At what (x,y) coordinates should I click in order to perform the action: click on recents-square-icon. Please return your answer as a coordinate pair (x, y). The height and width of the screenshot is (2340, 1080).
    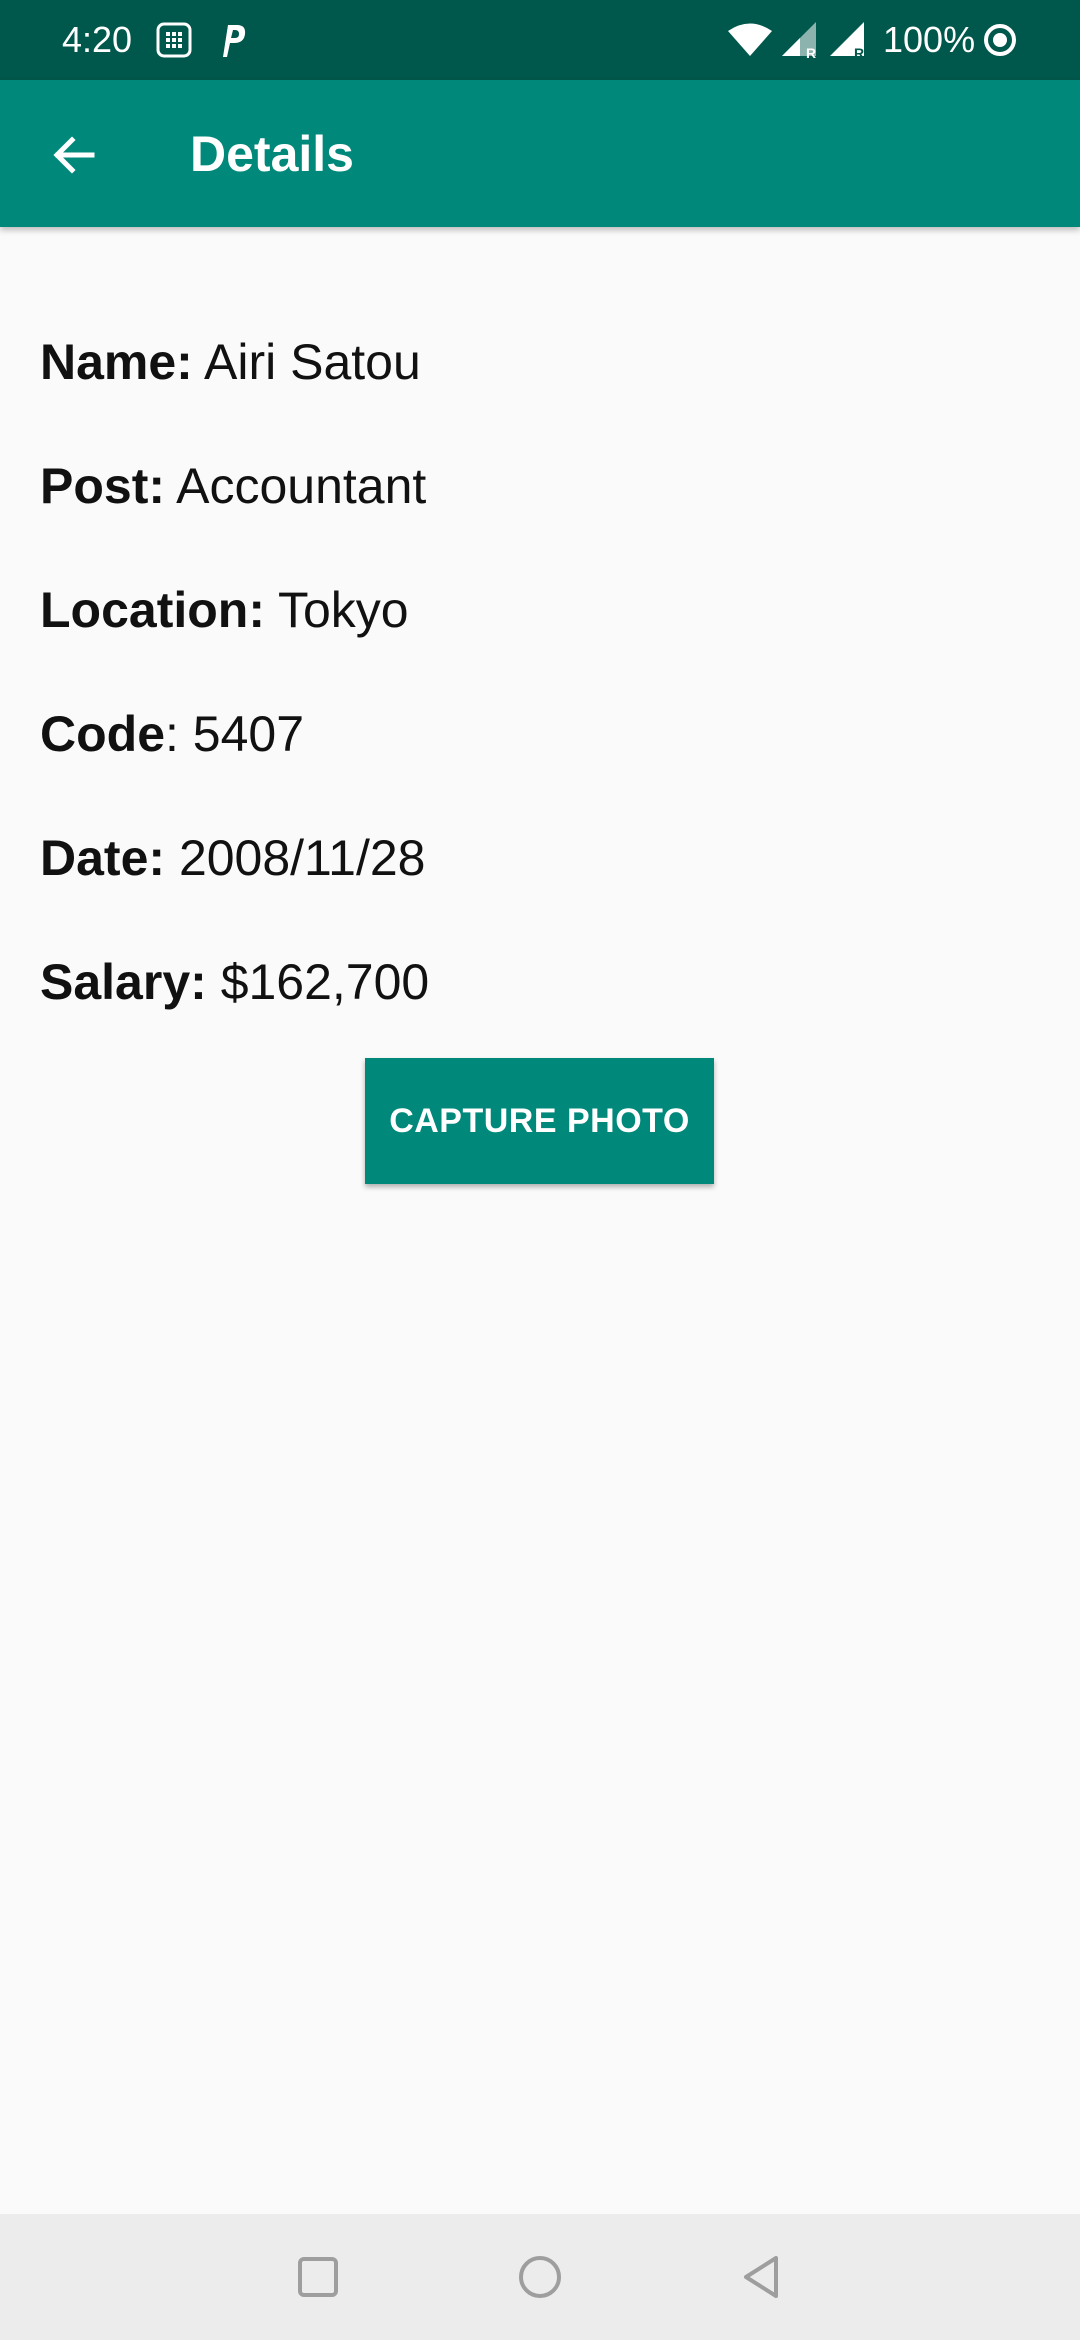
    Looking at the image, I should click on (318, 2277).